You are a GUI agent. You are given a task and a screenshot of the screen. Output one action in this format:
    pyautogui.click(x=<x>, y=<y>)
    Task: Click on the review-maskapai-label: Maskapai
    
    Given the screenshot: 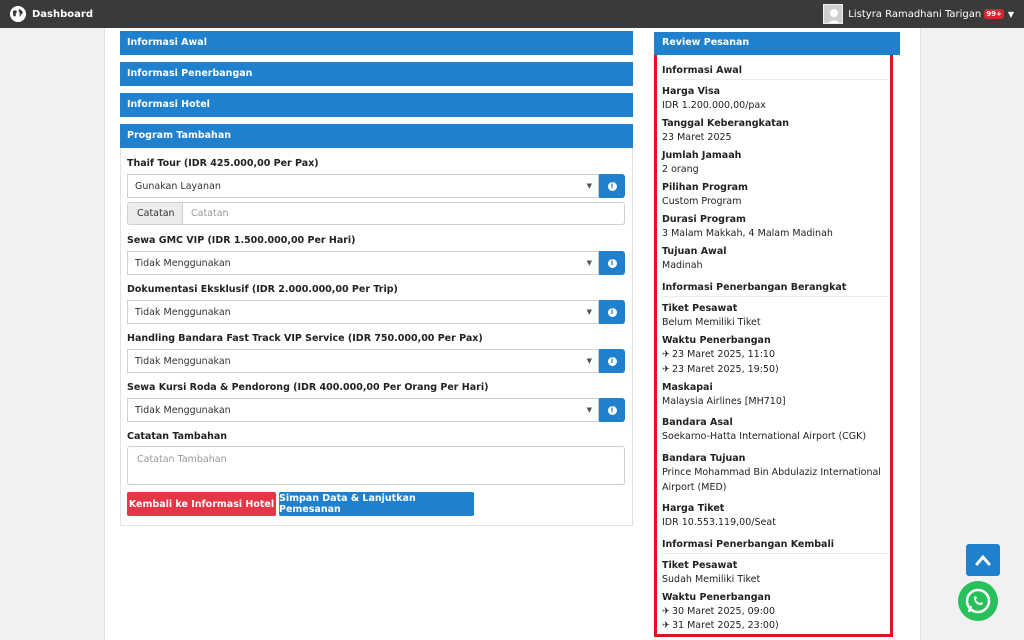 What is the action you would take?
    pyautogui.click(x=687, y=387)
    